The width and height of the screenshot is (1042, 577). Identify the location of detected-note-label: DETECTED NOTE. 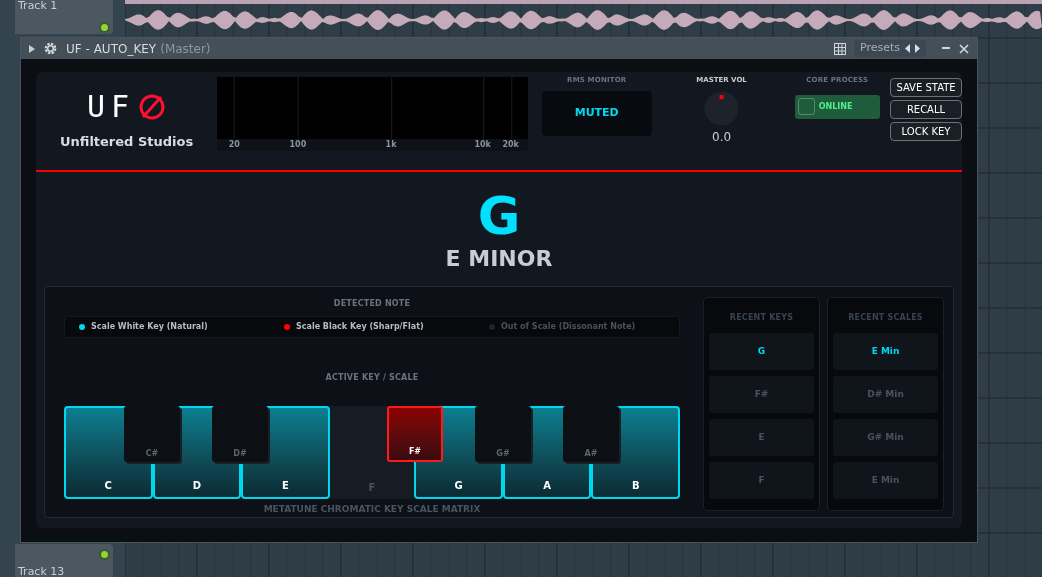
(372, 304).